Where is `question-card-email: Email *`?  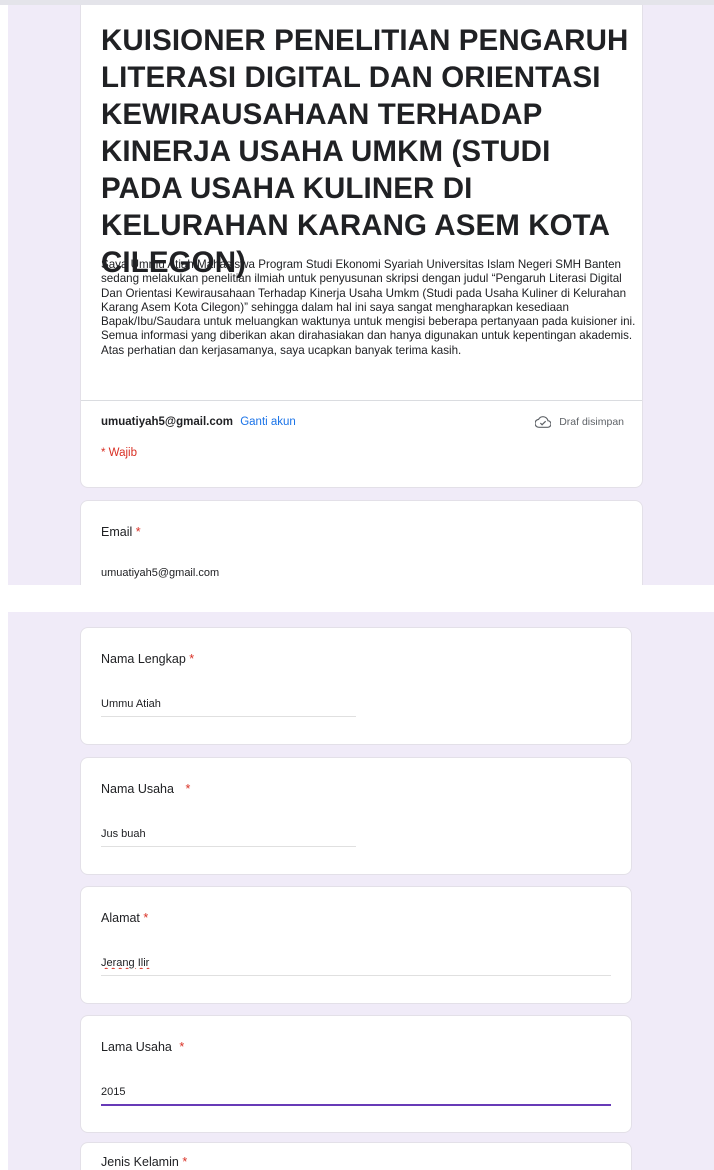
question-card-email: Email * is located at coordinates (361, 542).